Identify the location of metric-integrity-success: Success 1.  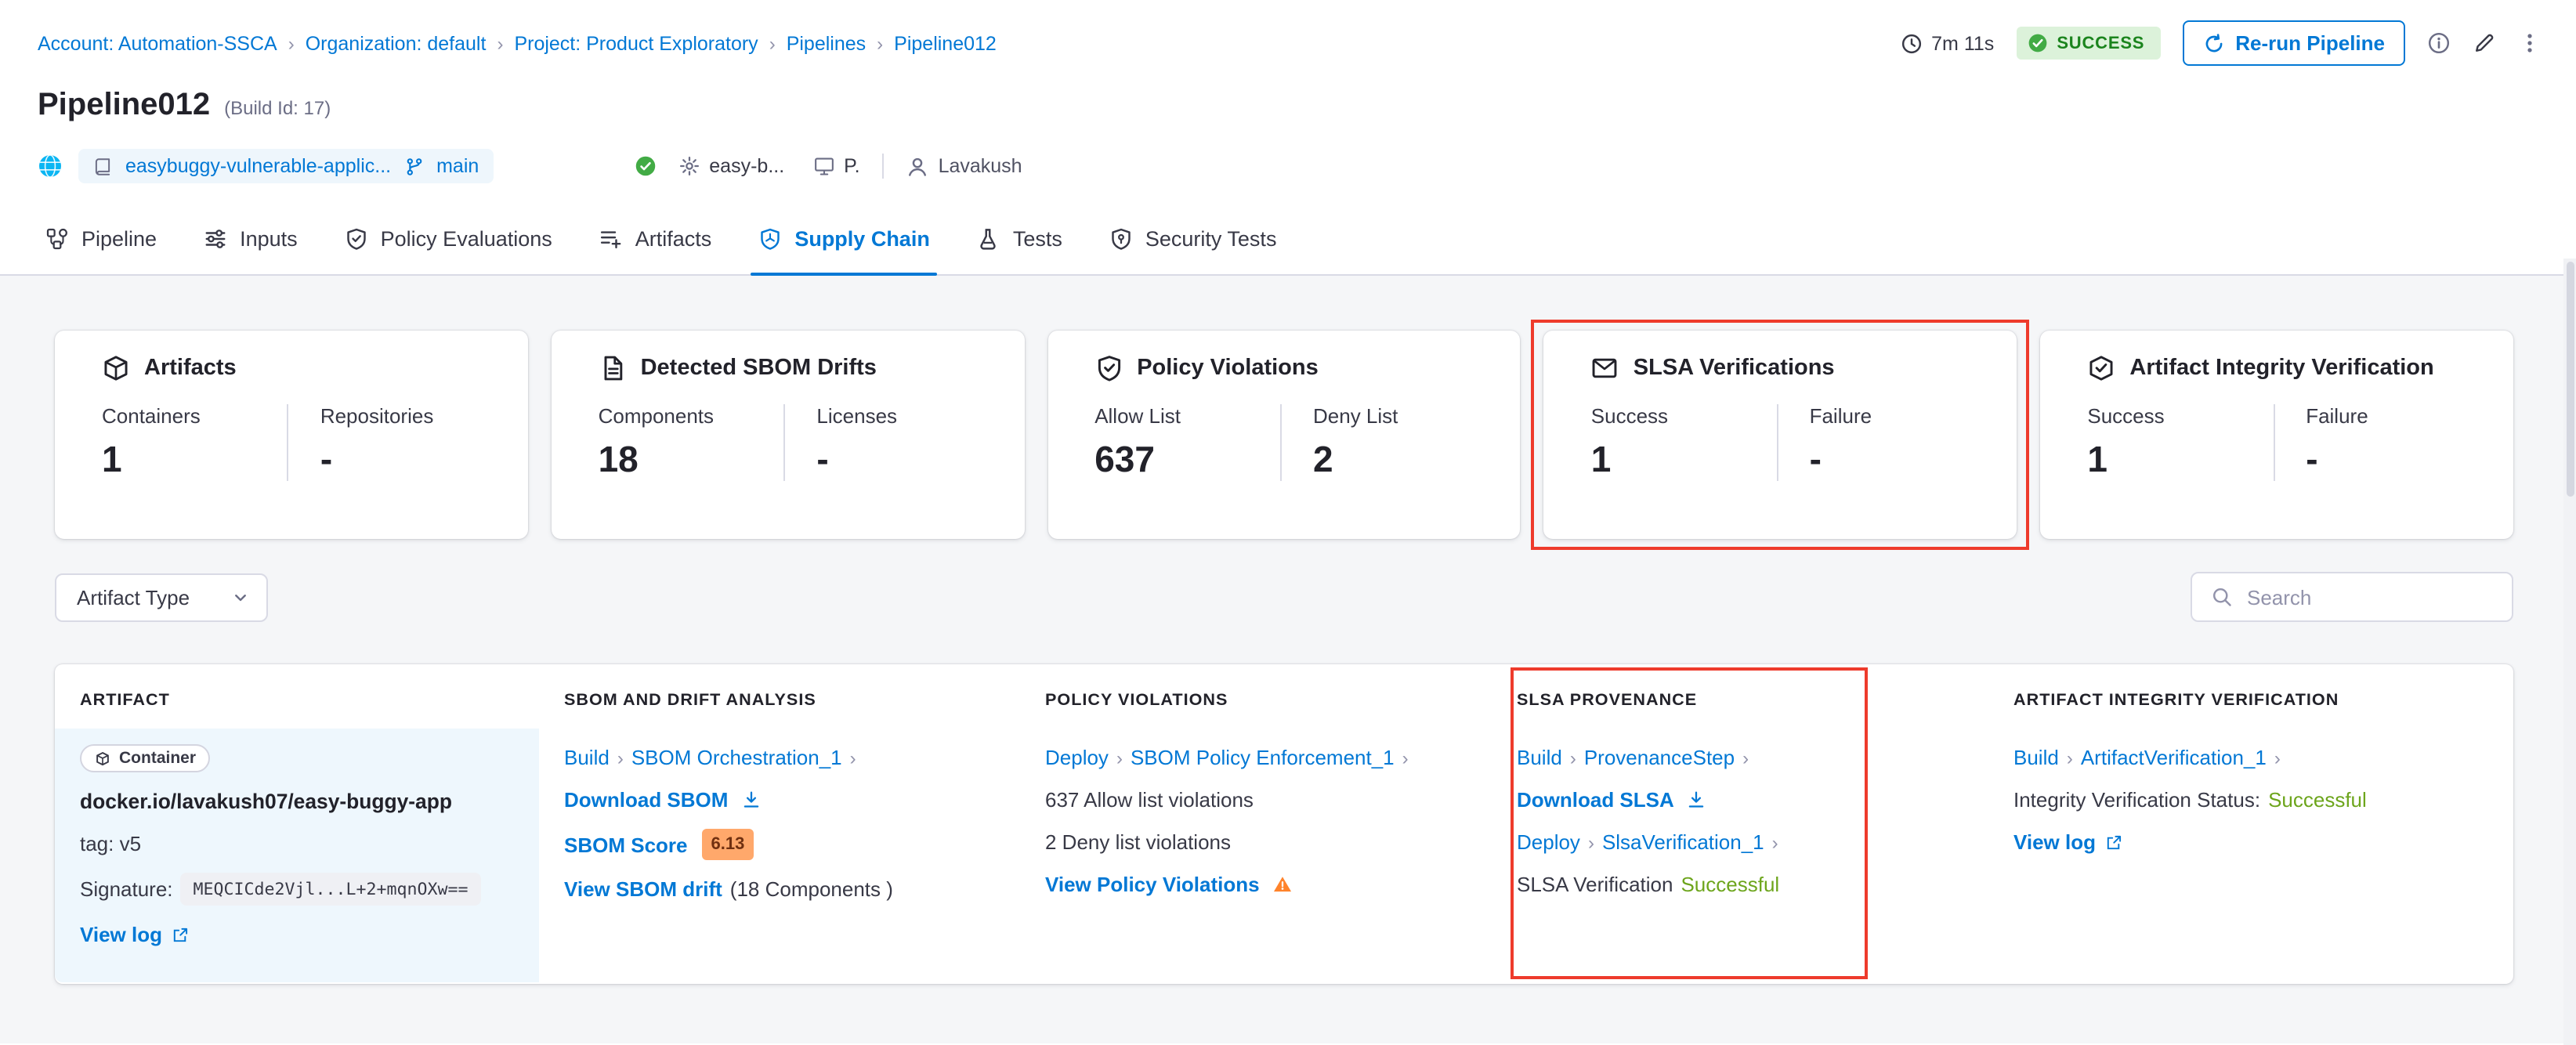
(2126, 441).